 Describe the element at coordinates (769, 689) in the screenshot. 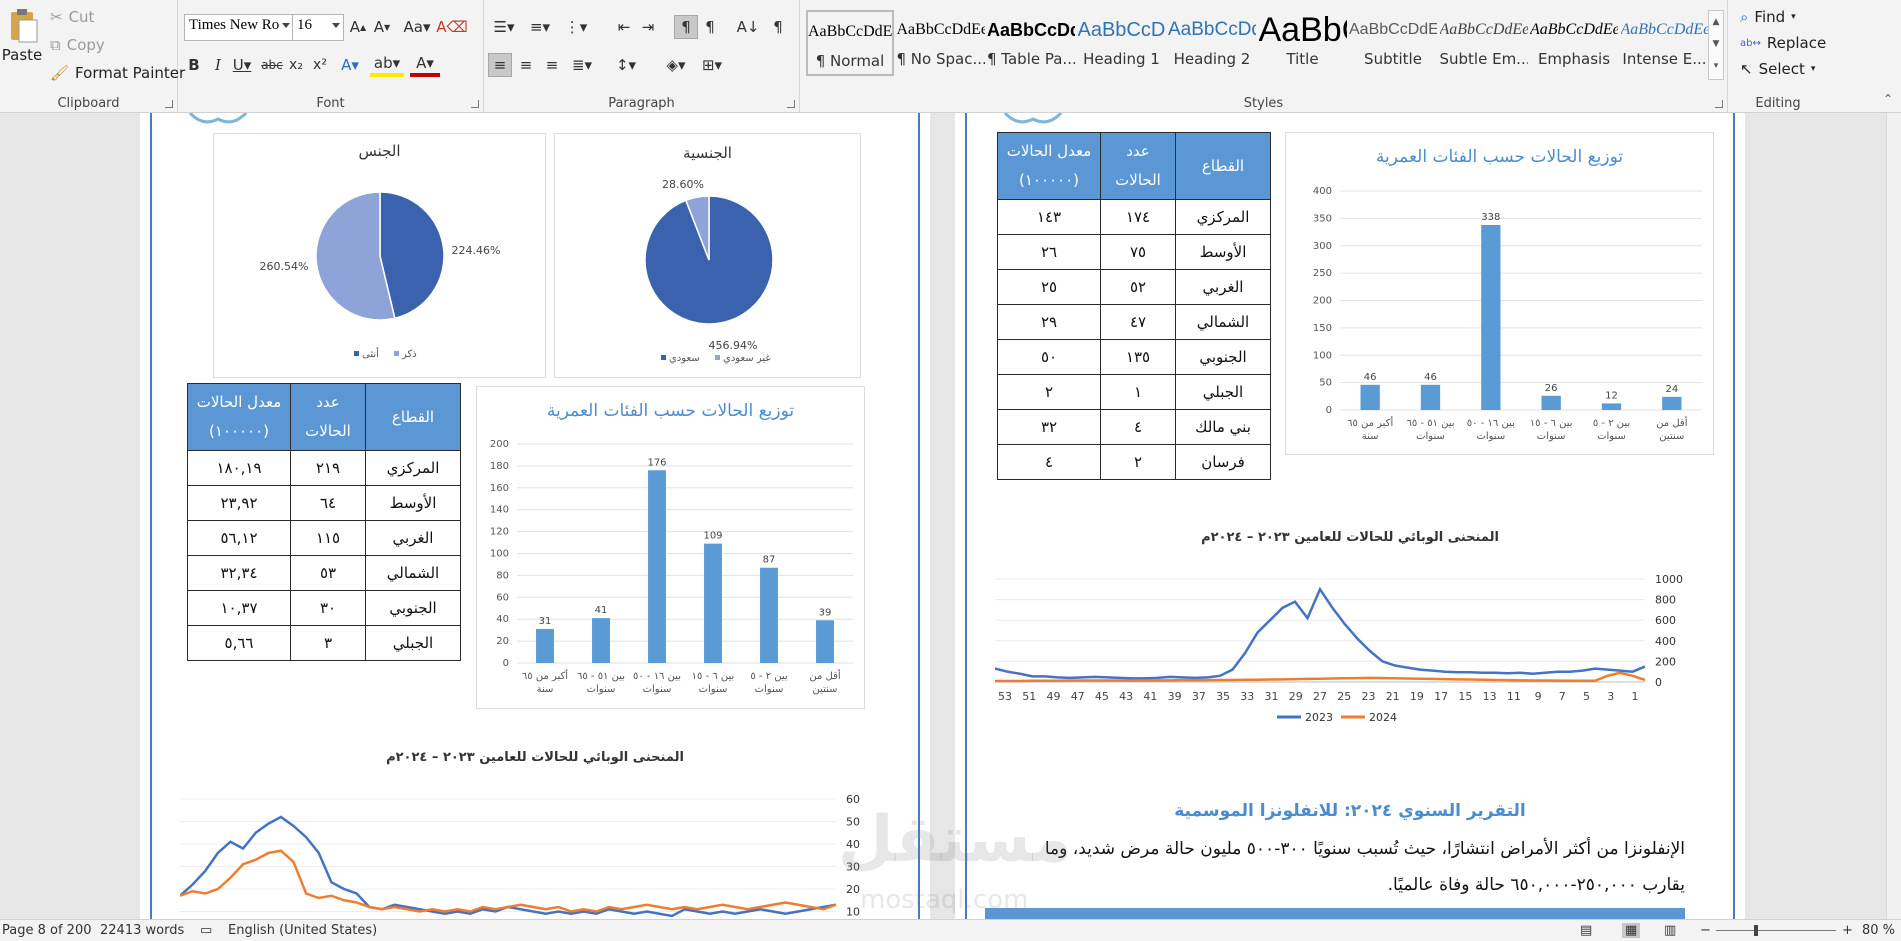

I see `x-tick-label: سنوات` at that location.